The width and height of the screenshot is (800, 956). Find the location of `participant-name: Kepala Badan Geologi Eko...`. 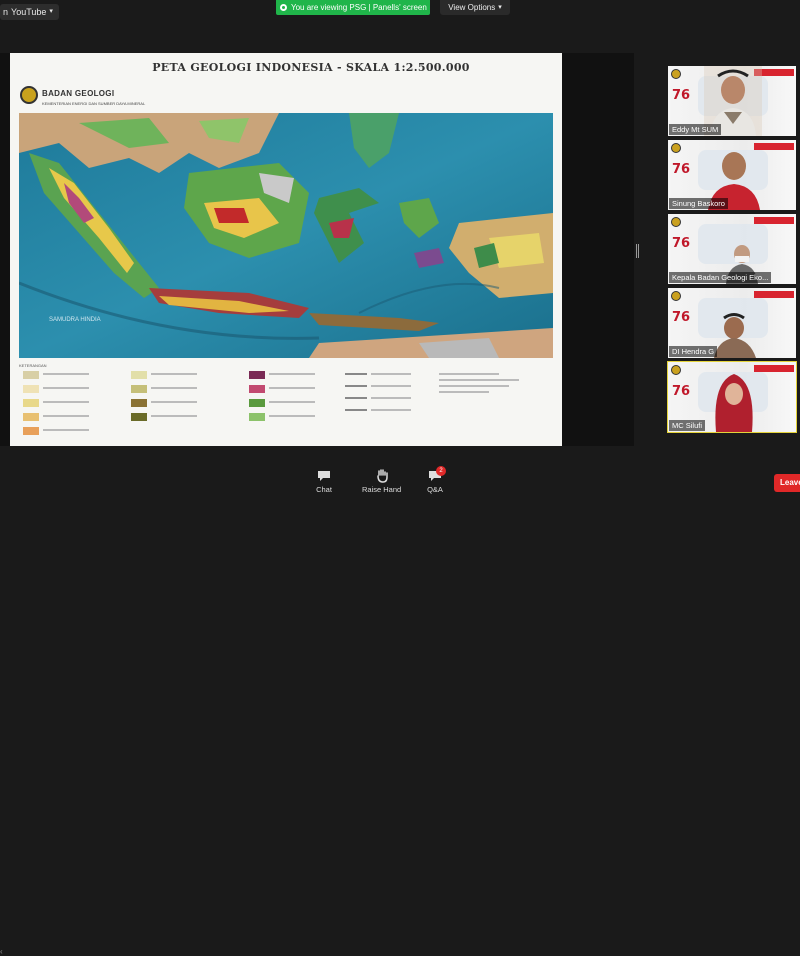

participant-name: Kepala Badan Geologi Eko... is located at coordinates (720, 277).